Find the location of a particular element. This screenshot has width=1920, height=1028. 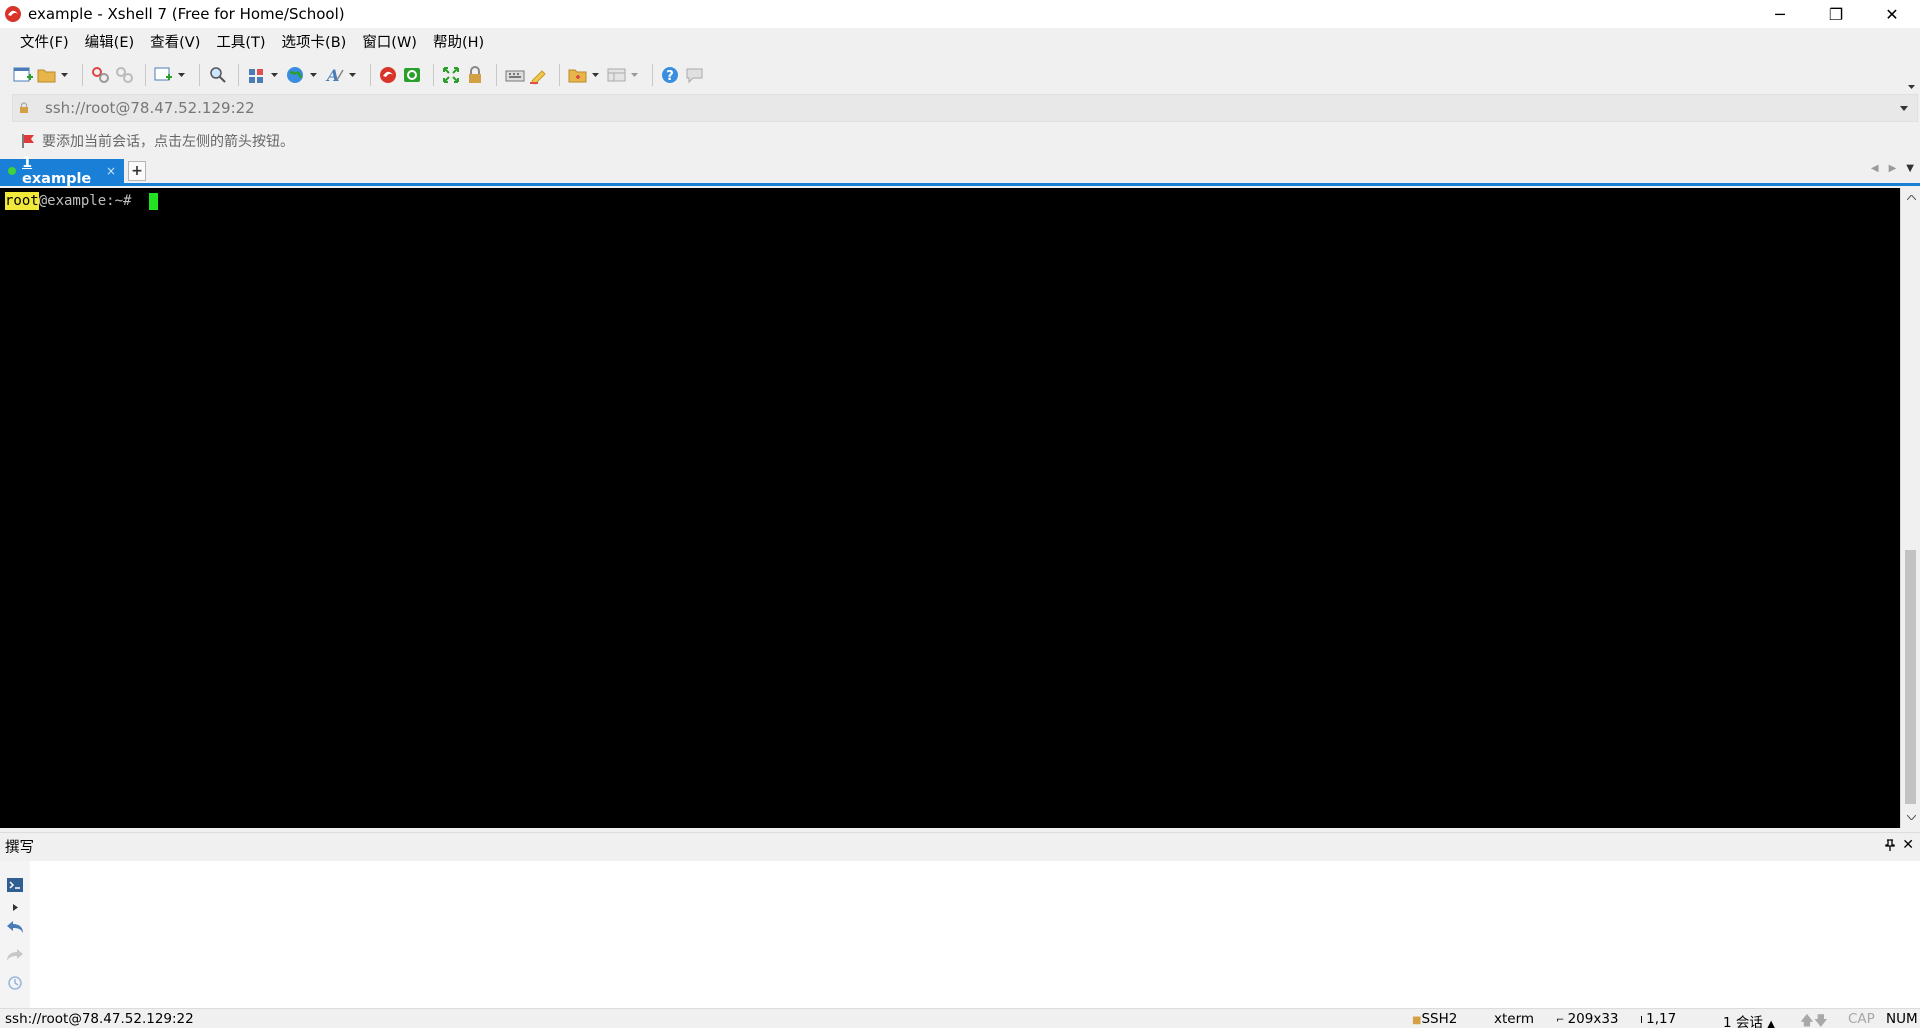

restore-button: ❐ is located at coordinates (1836, 14).